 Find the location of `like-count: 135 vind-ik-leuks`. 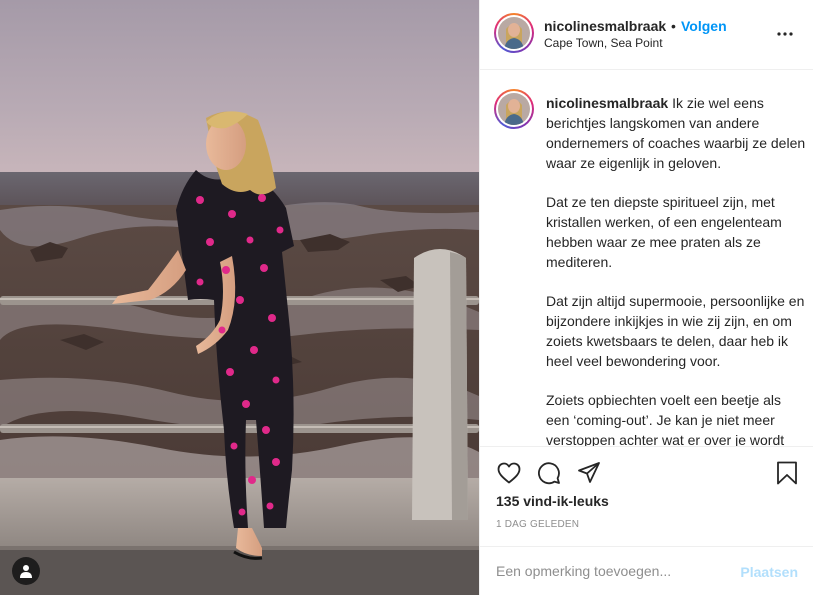

like-count: 135 vind-ik-leuks is located at coordinates (552, 501).